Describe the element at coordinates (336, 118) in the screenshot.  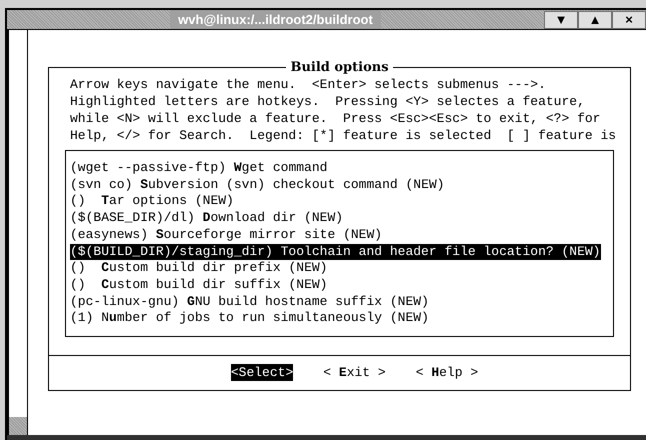
I see `help-text: while <N> will exclude a feature. Press <Esc><Esc> to exit, <?> for` at that location.